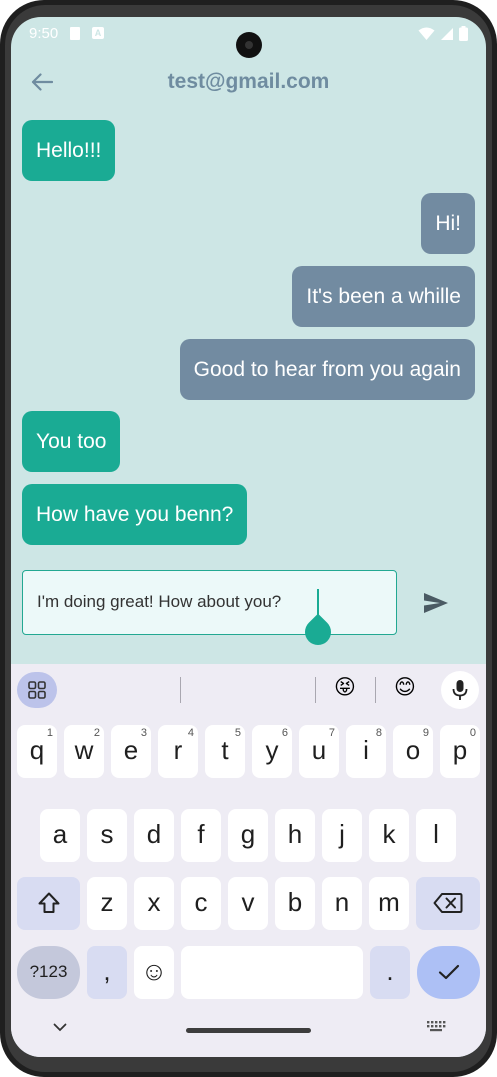 The height and width of the screenshot is (1077, 497). Describe the element at coordinates (69, 150) in the screenshot. I see `message-bubble-incoming: Hello!!!` at that location.